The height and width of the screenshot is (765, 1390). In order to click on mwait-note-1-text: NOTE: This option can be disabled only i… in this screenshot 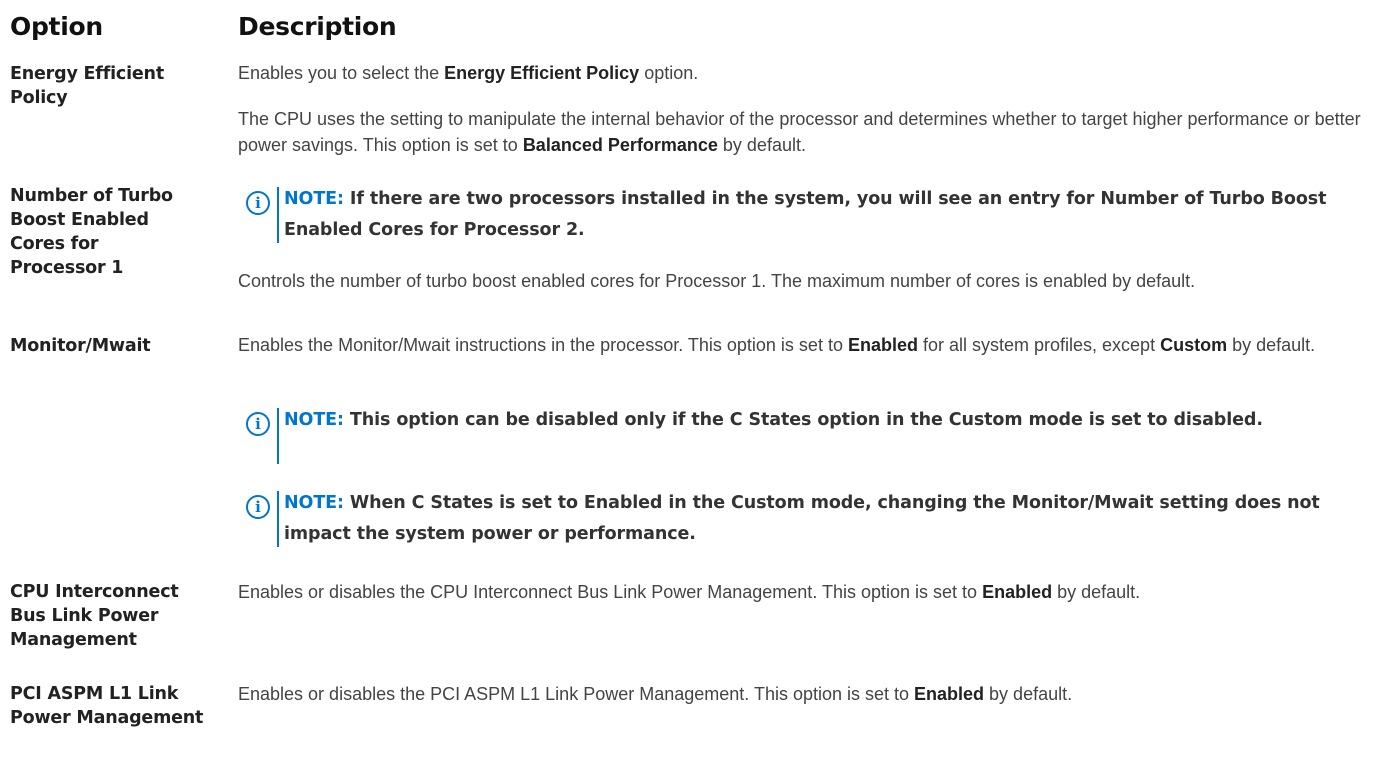, I will do `click(773, 420)`.